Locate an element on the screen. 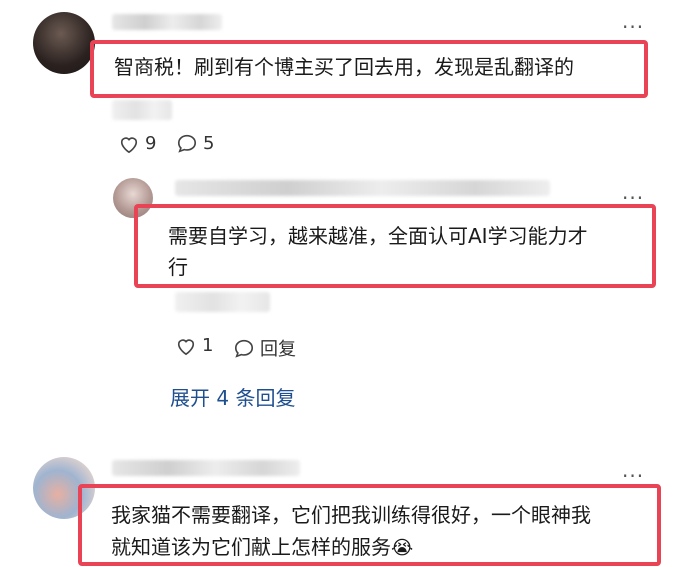 The image size is (677, 567). like-button: 9 is located at coordinates (137, 143).